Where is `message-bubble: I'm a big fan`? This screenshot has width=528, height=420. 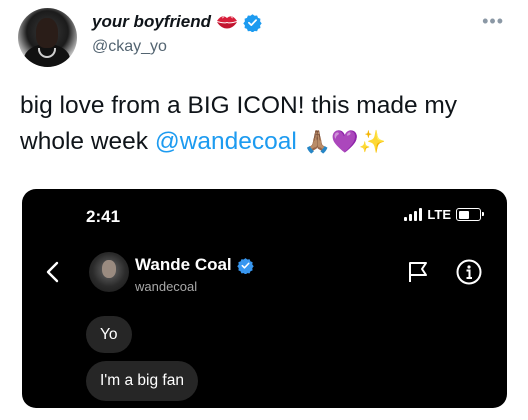 message-bubble: I'm a big fan is located at coordinates (142, 381).